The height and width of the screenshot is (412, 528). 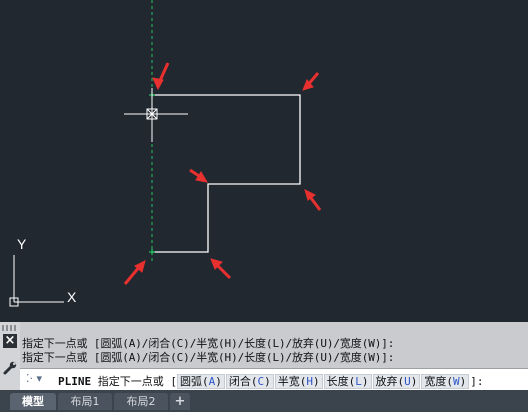 What do you see at coordinates (22, 244) in the screenshot?
I see `ucs-y-label: Y` at bounding box center [22, 244].